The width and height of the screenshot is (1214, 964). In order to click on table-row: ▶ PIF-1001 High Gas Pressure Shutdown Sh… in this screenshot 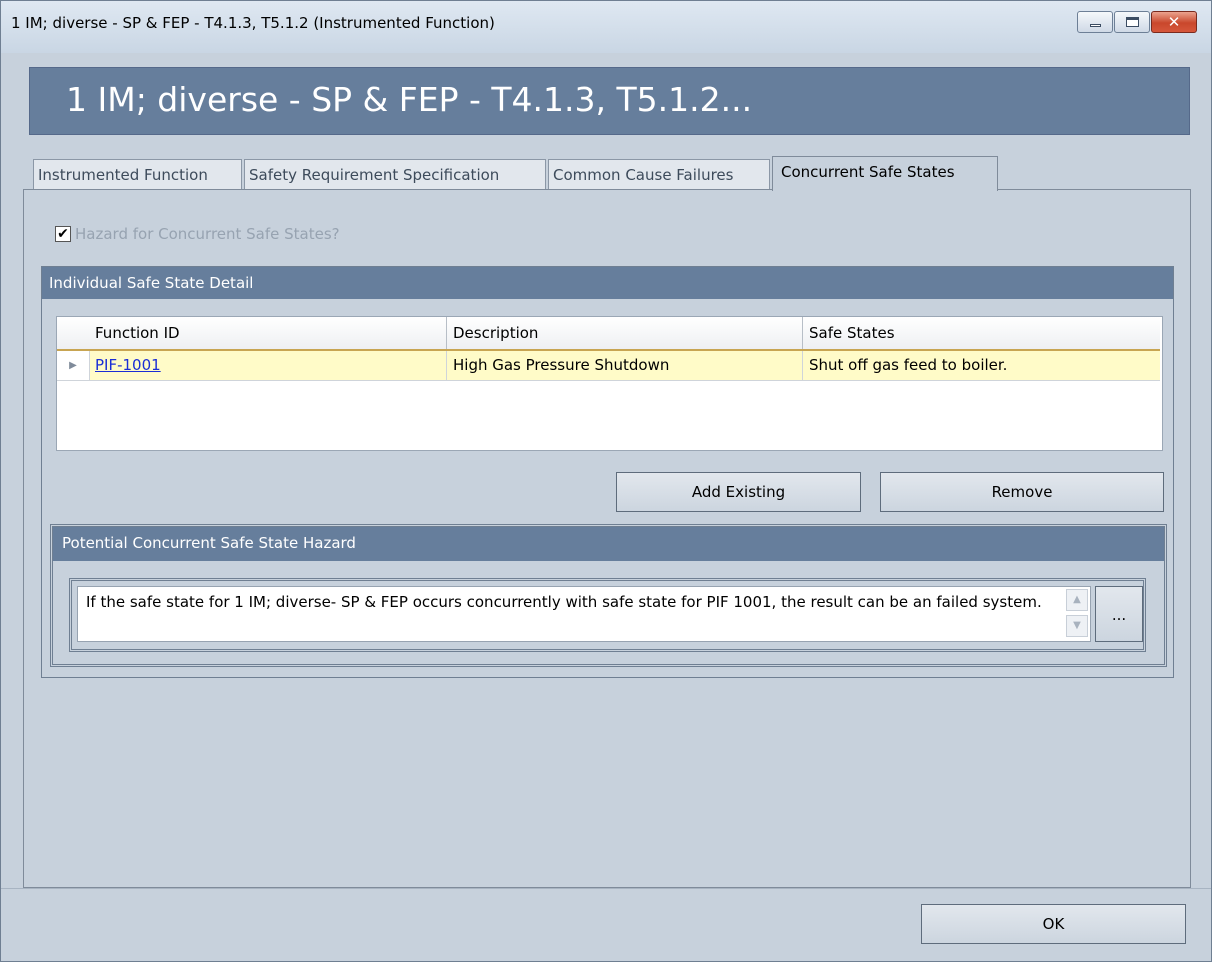, I will do `click(608, 366)`.